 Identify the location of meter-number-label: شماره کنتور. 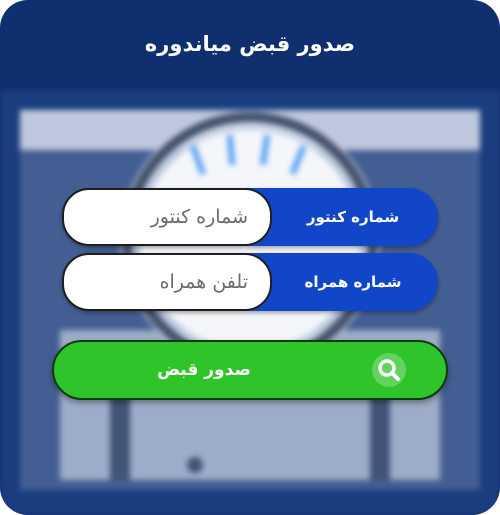
(353, 217).